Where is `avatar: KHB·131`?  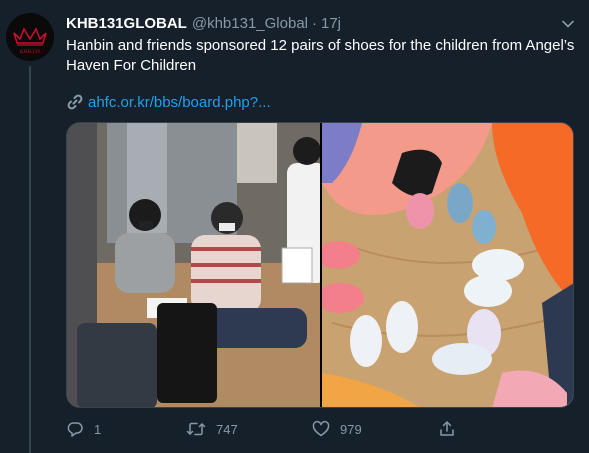 avatar: KHB·131 is located at coordinates (30, 37).